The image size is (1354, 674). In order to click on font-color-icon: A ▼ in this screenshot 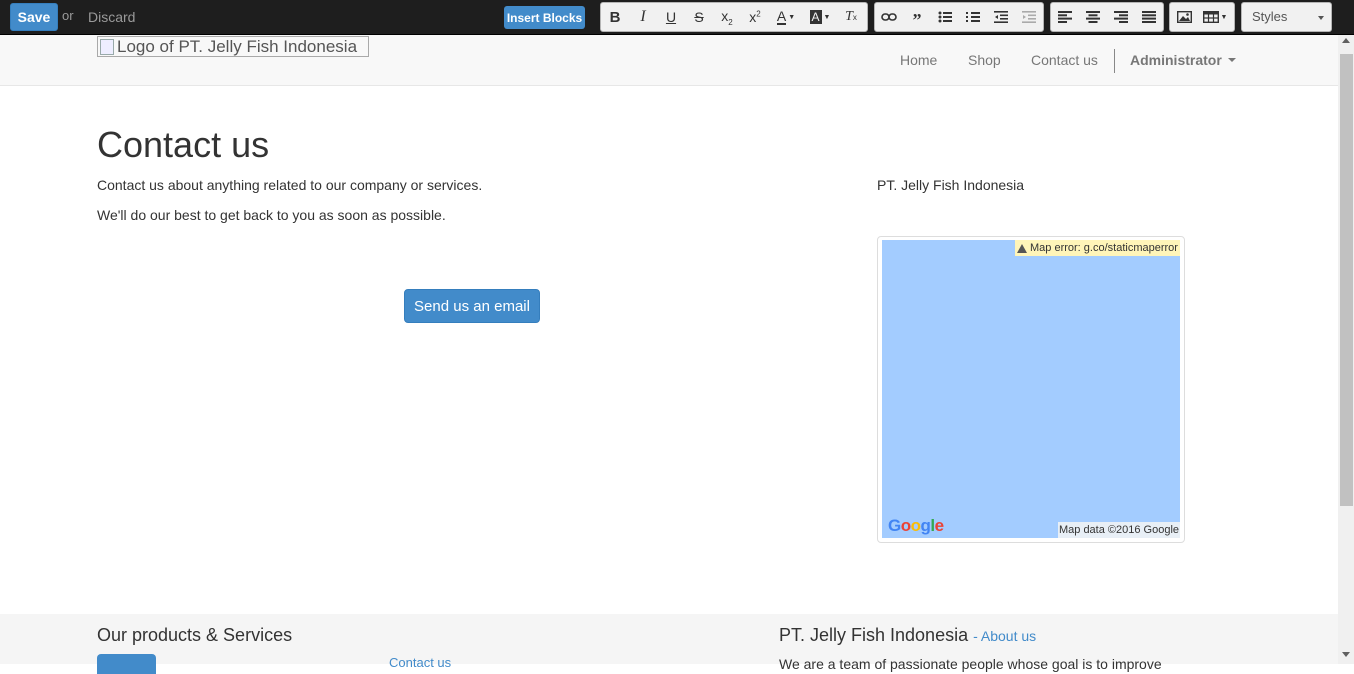, I will do `click(786, 17)`.